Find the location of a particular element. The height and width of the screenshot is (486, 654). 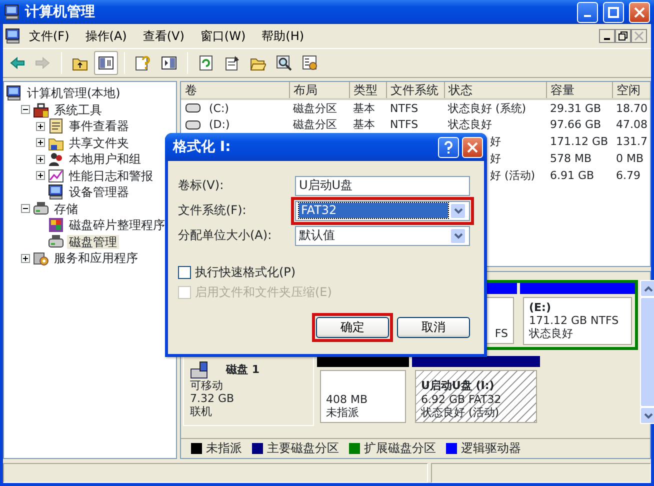

legend-label: 未指派 is located at coordinates (224, 448).